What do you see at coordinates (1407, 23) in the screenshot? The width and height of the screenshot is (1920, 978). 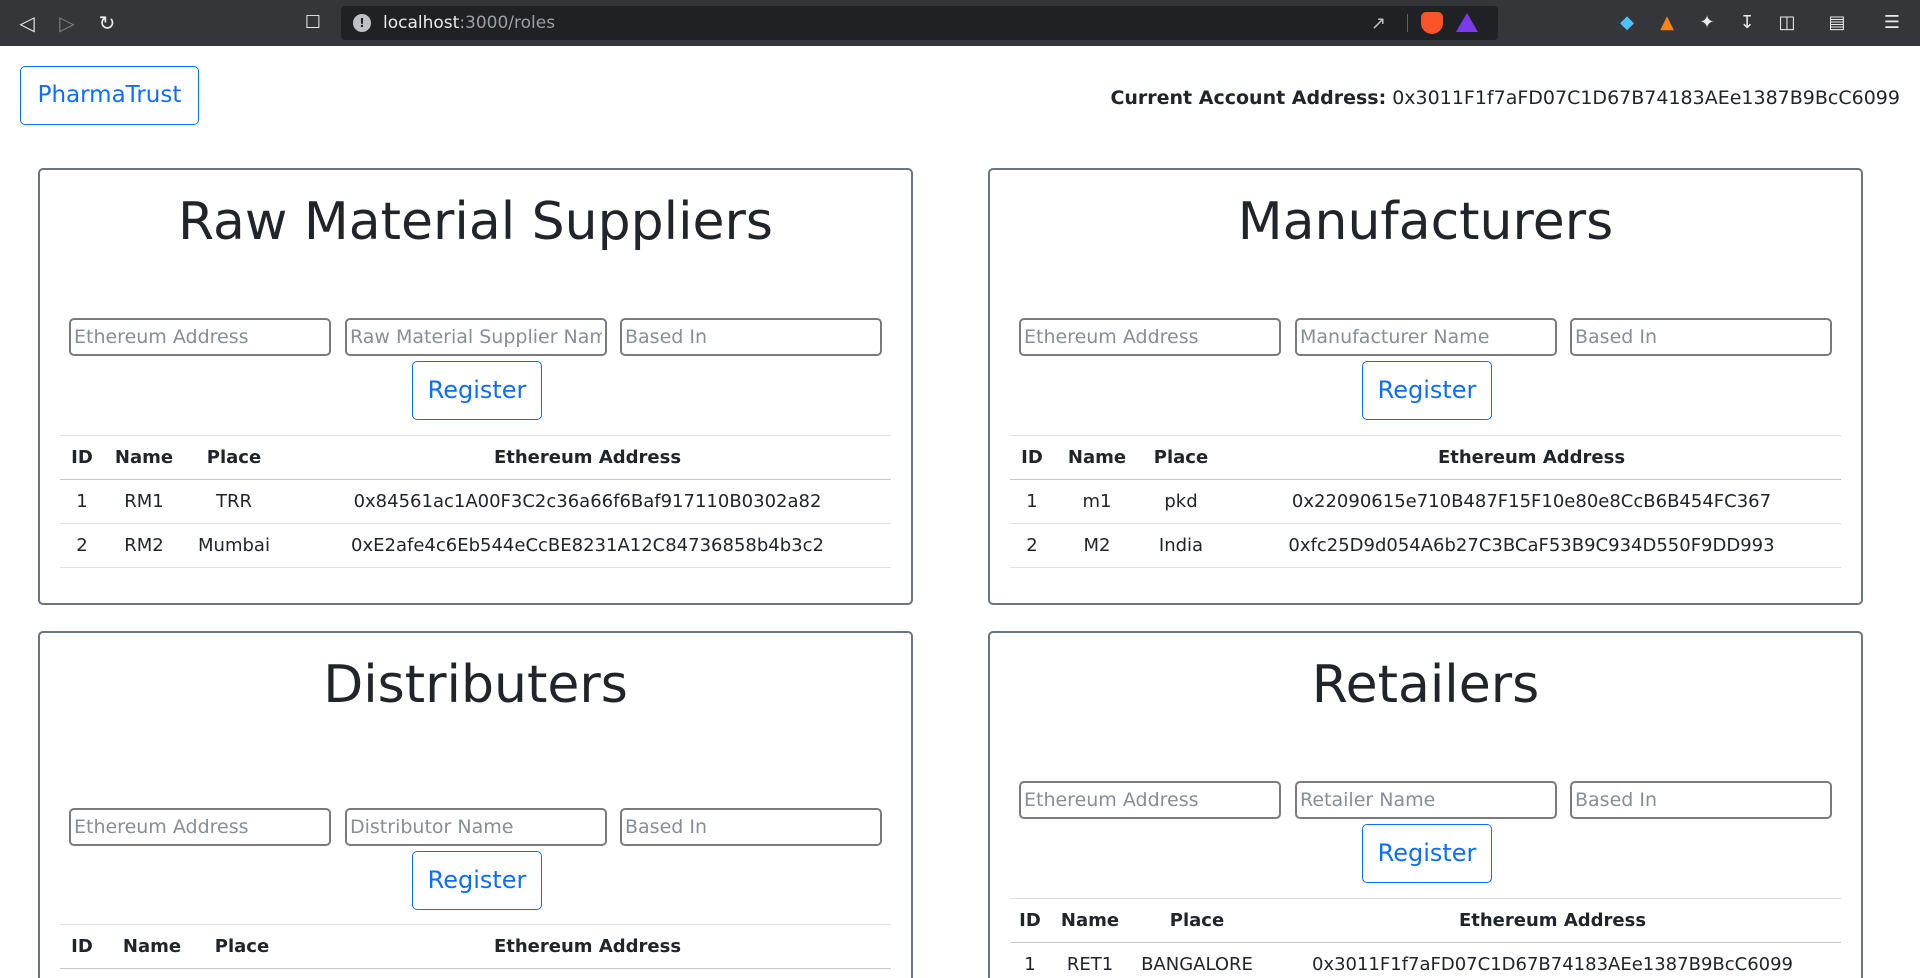 I see `omnibox-divider` at bounding box center [1407, 23].